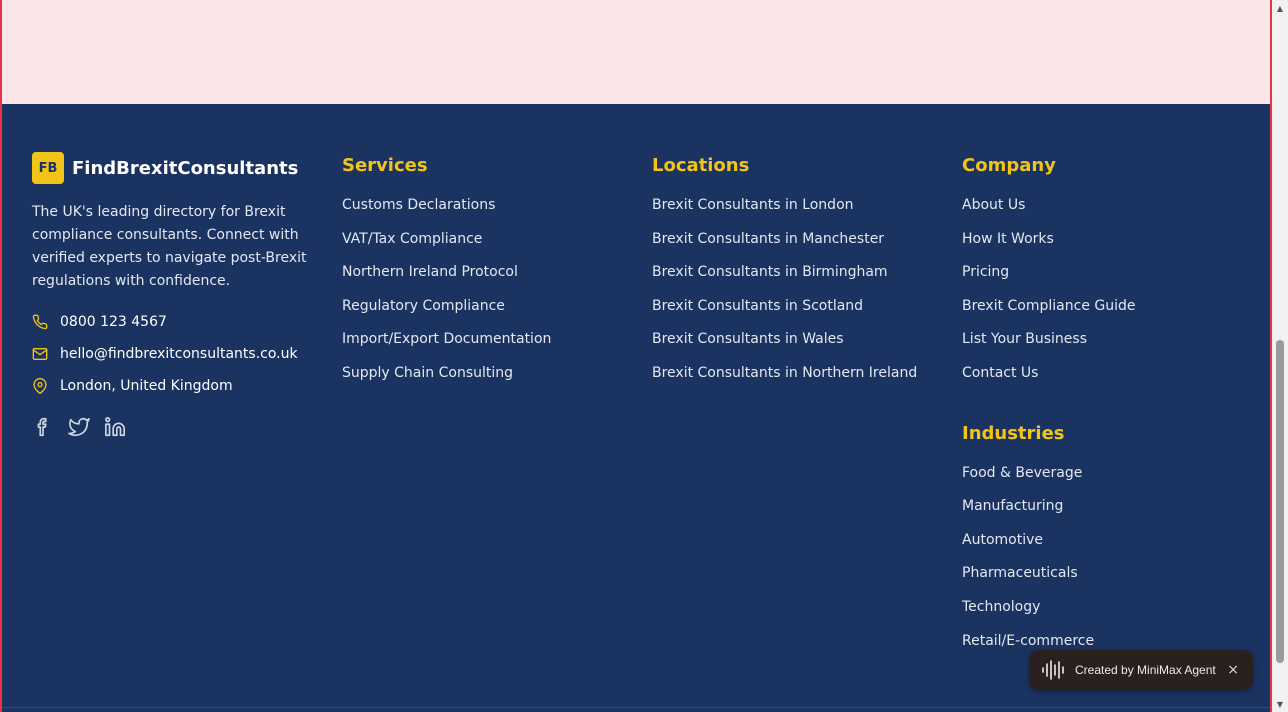  What do you see at coordinates (1280, 8) in the screenshot?
I see `scroll-up-arrow-icon: ▲` at bounding box center [1280, 8].